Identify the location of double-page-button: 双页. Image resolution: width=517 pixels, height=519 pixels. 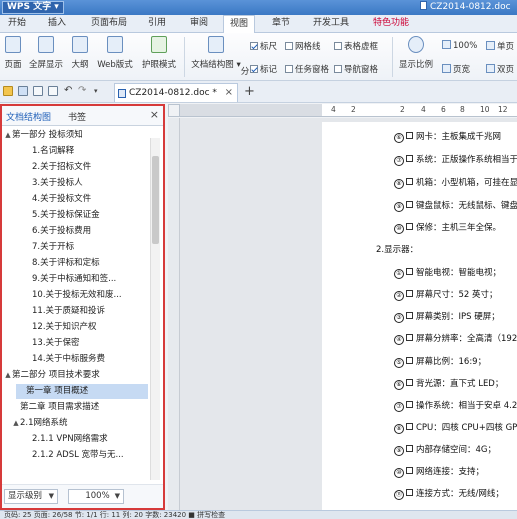
(500, 69).